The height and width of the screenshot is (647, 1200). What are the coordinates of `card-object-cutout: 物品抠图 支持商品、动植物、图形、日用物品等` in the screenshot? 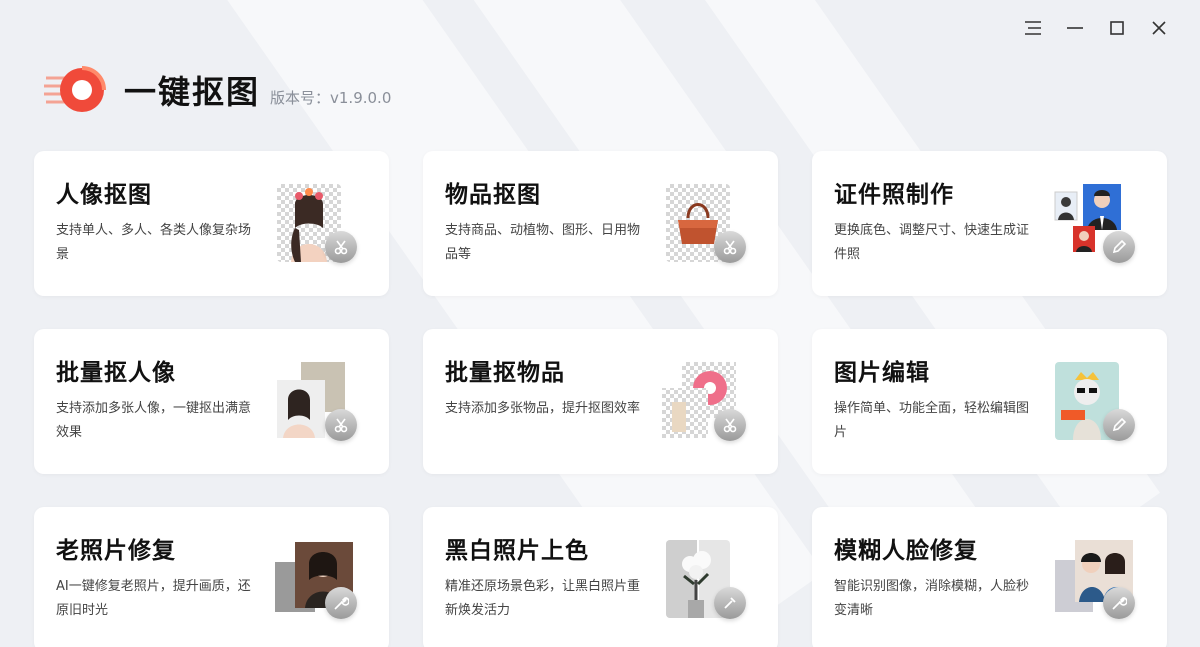 It's located at (600, 223).